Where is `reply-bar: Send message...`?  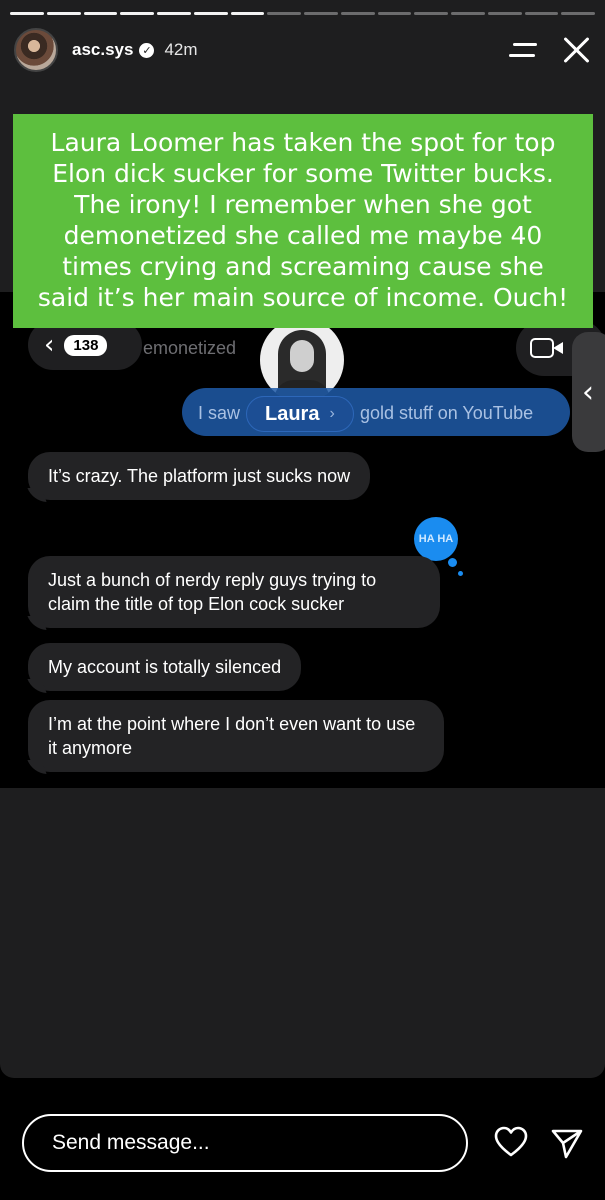 reply-bar: Send message... is located at coordinates (302, 1139).